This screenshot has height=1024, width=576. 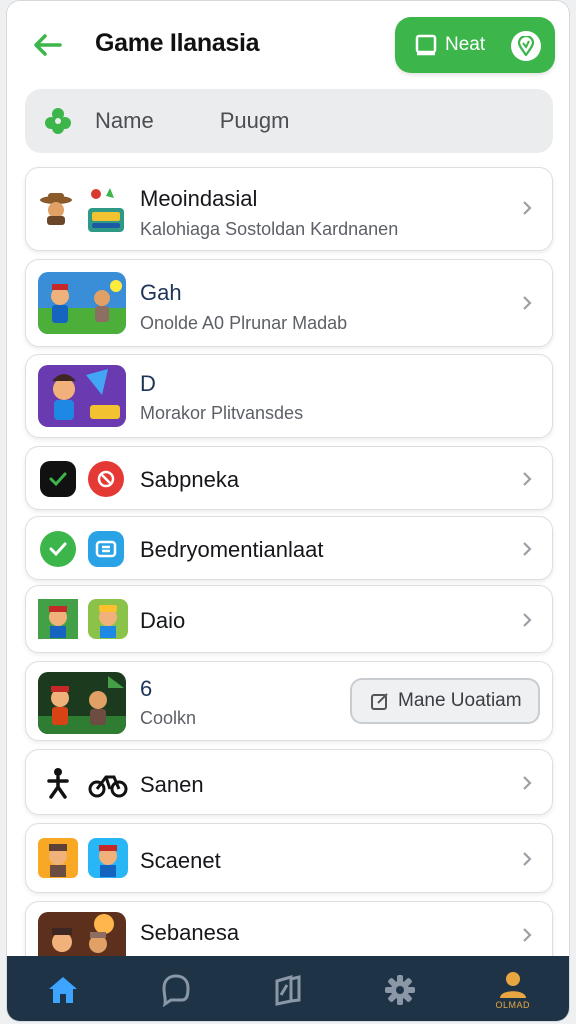 I want to click on back-button, so click(x=47, y=45).